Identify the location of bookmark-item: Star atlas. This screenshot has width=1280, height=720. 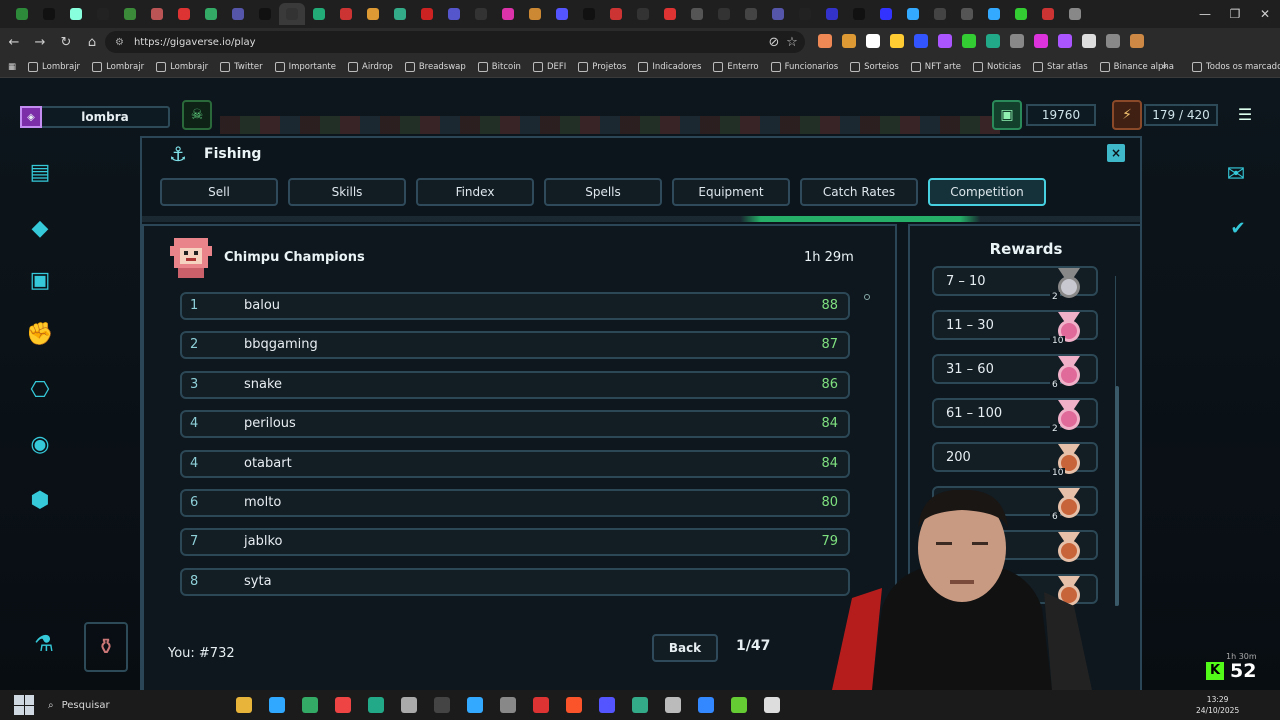
(1060, 66).